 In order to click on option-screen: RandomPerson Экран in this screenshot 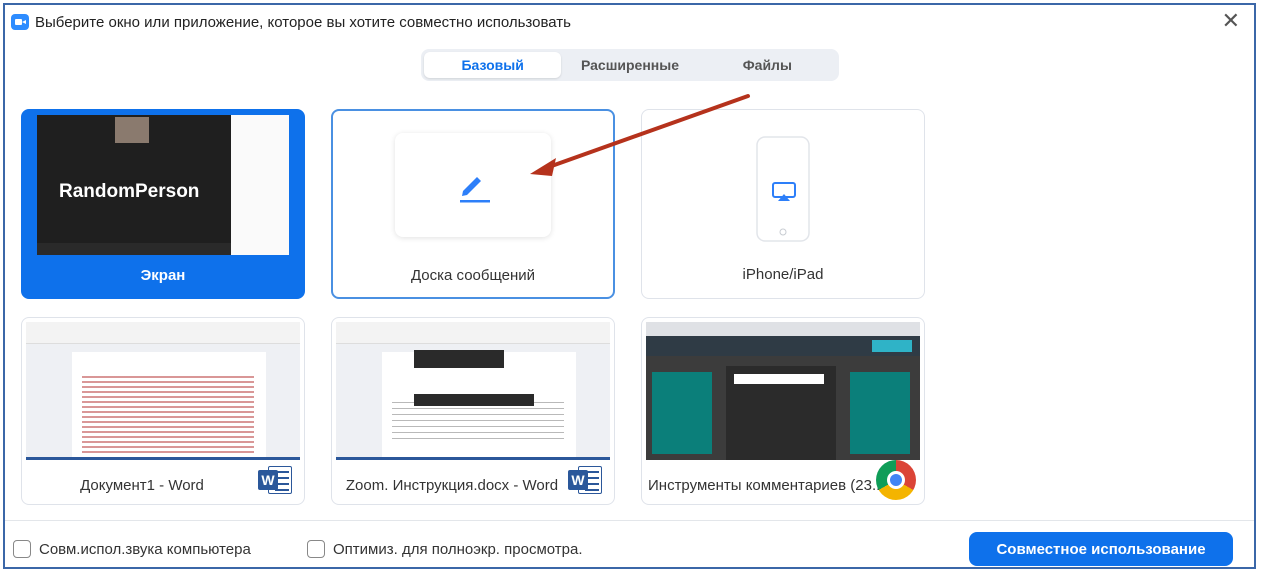, I will do `click(163, 204)`.